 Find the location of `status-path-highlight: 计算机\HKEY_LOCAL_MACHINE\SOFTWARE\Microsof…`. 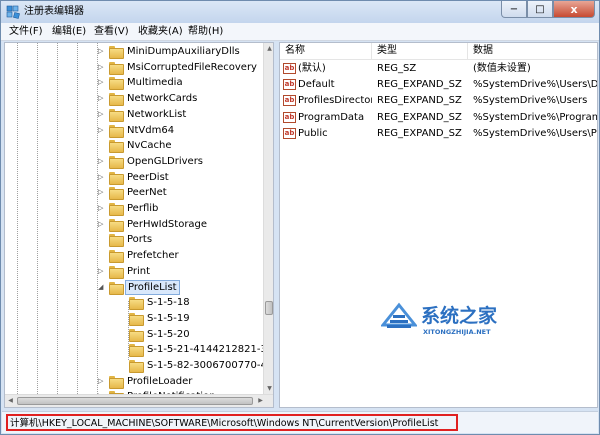

status-path-highlight: 计算机\HKEY_LOCAL_MACHINE\SOFTWARE\Microsof… is located at coordinates (232, 422).